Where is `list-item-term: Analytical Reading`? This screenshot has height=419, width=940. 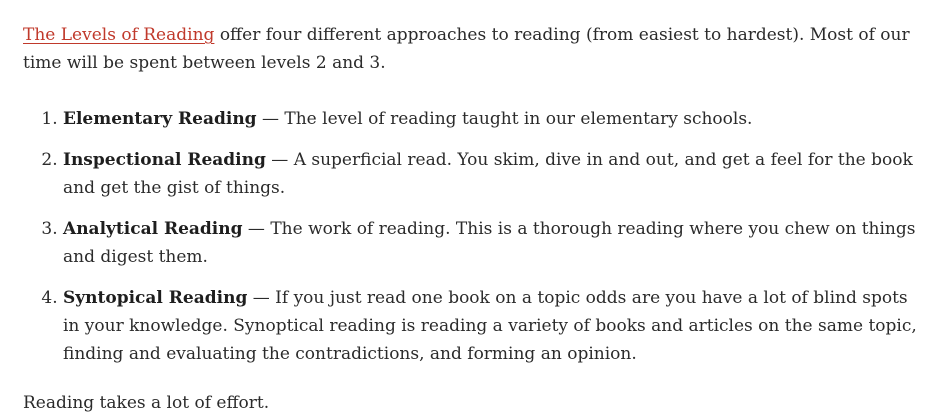 list-item-term: Analytical Reading is located at coordinates (153, 229).